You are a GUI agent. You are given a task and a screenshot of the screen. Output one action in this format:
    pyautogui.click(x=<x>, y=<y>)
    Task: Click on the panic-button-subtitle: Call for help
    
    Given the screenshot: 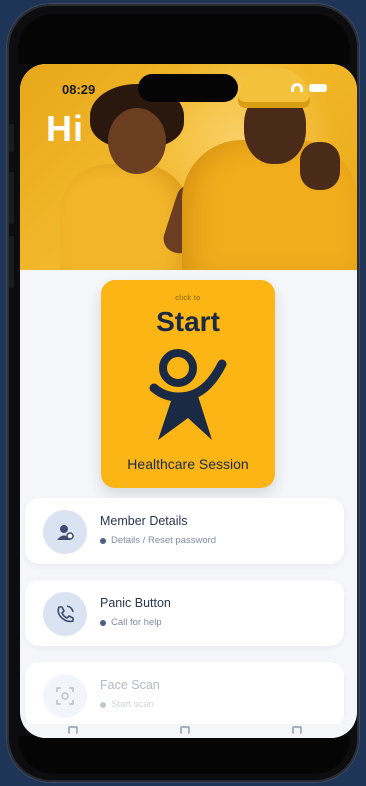 What is the action you would take?
    pyautogui.click(x=136, y=622)
    